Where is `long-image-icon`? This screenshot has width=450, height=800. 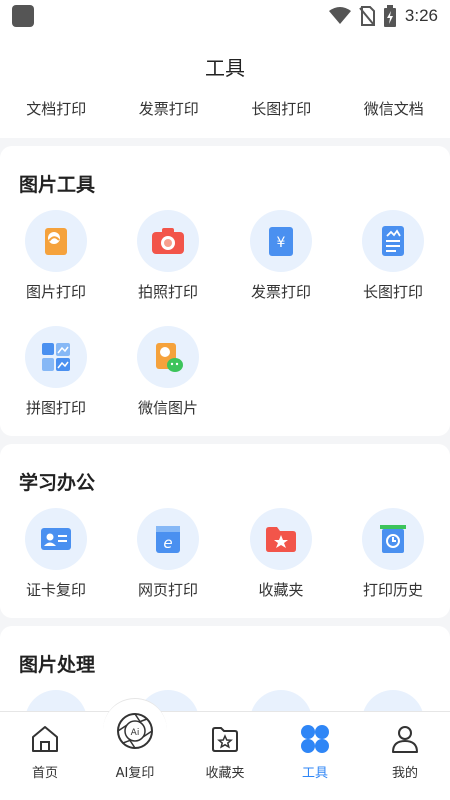 long-image-icon is located at coordinates (393, 241).